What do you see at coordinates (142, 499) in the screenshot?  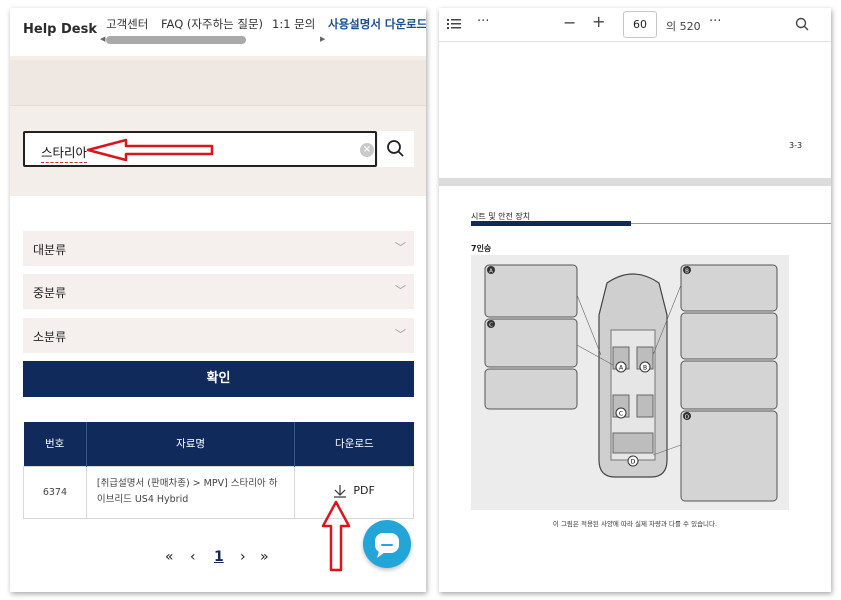 I see `row-title-line2: 이브리드 US4 Hybrid` at bounding box center [142, 499].